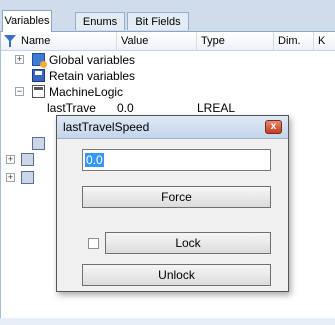 The height and width of the screenshot is (325, 335). Describe the element at coordinates (273, 127) in the screenshot. I see `close-button: x` at that location.